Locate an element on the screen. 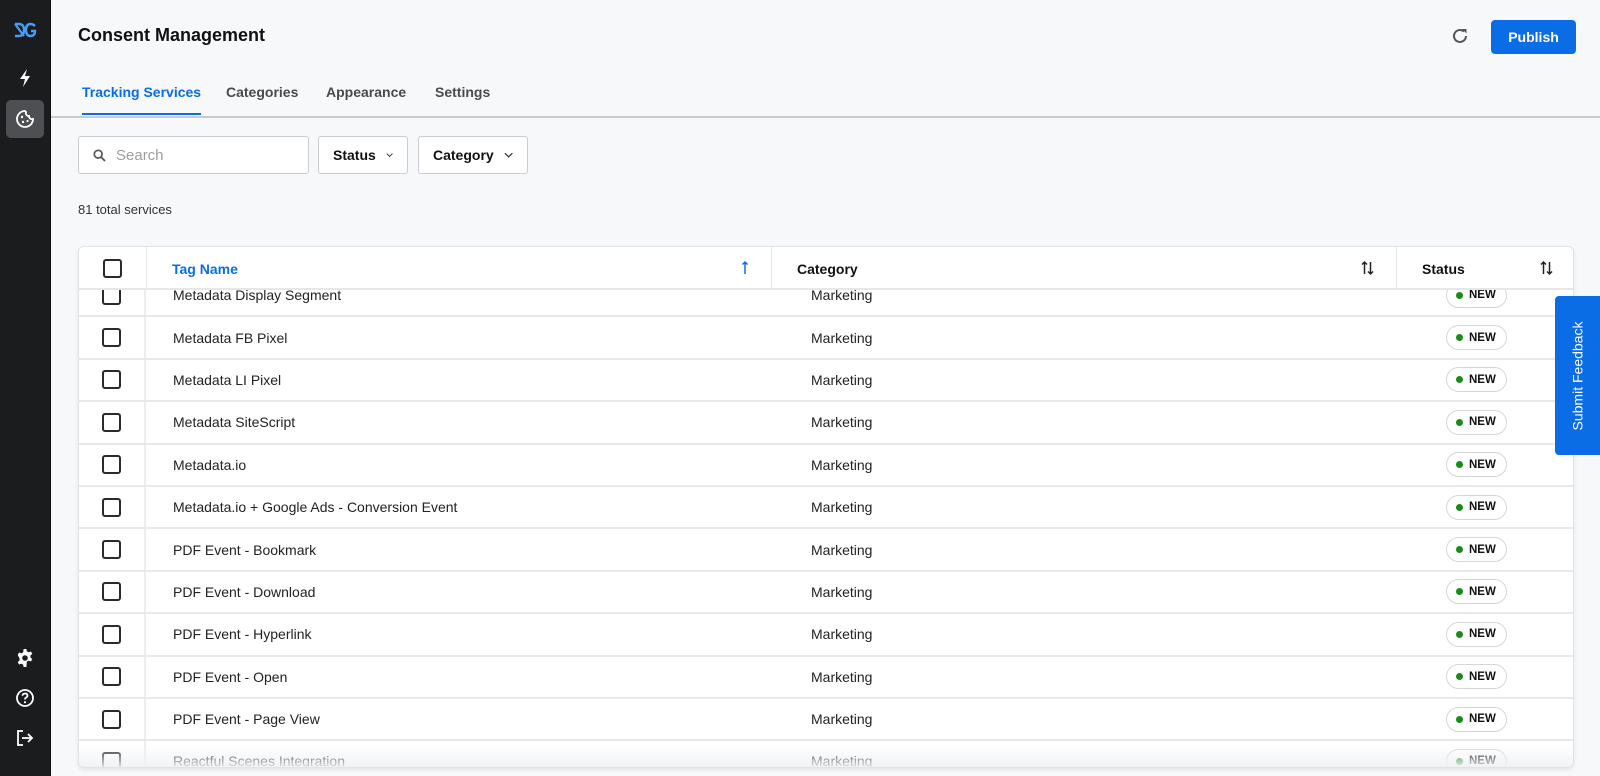  table-row: PDF Event - Download Marketing NEW is located at coordinates (826, 593).